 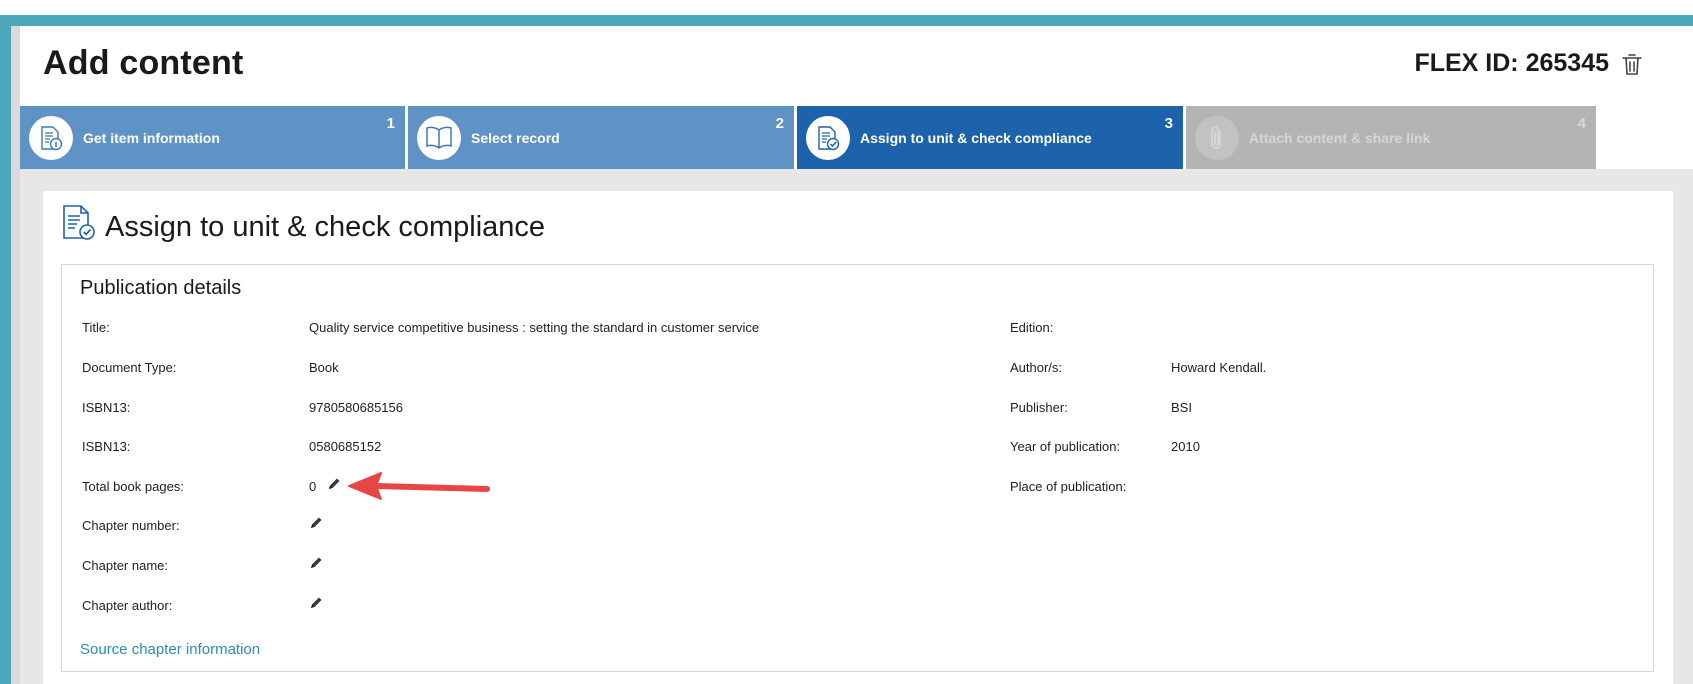 What do you see at coordinates (390, 123) in the screenshot?
I see `step-number: 1` at bounding box center [390, 123].